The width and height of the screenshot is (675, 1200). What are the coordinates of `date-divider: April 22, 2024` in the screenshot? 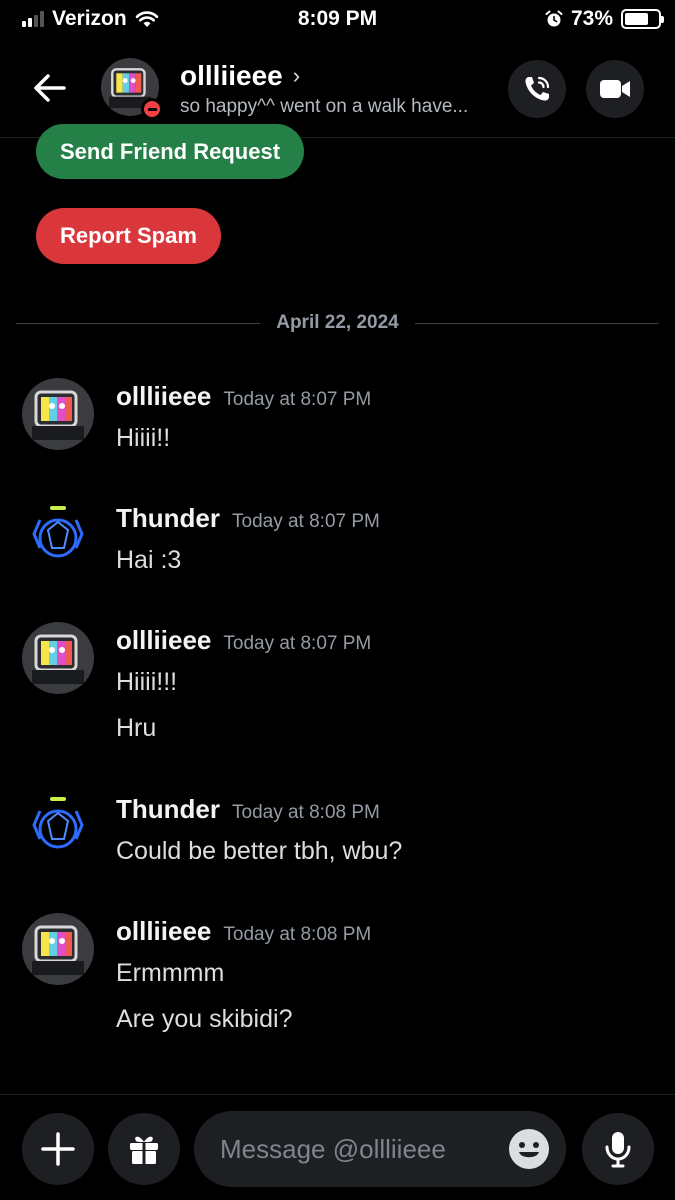 It's located at (337, 323).